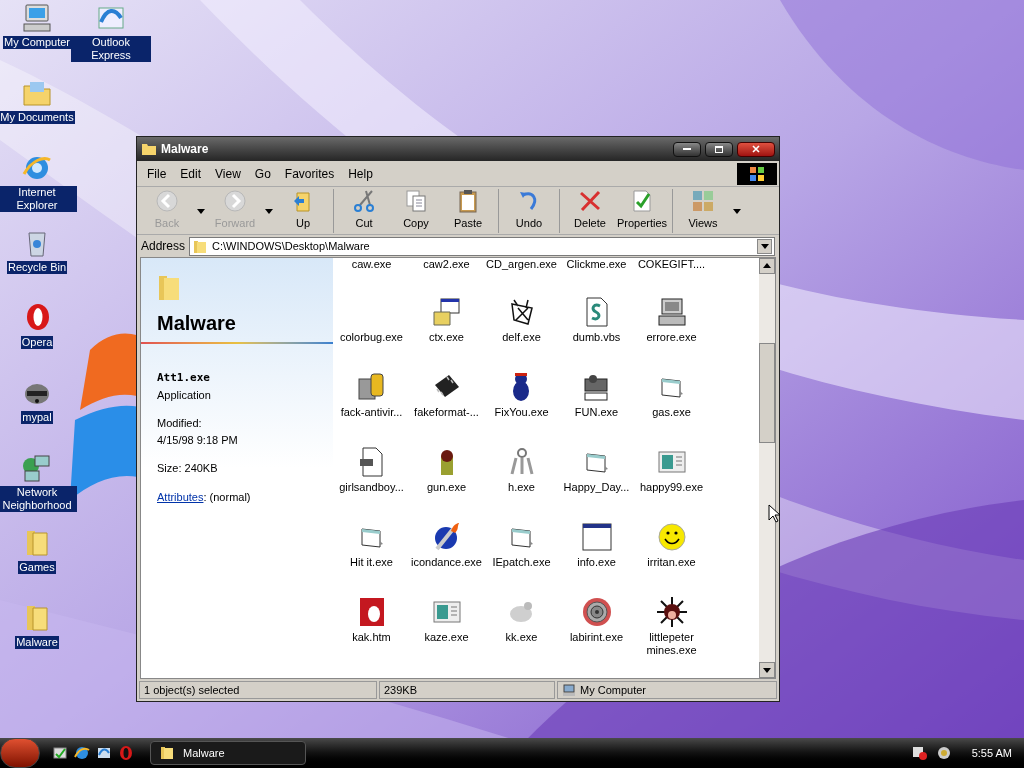 This screenshot has height=768, width=1024. What do you see at coordinates (185, 149) in the screenshot?
I see `window-title: Malware` at bounding box center [185, 149].